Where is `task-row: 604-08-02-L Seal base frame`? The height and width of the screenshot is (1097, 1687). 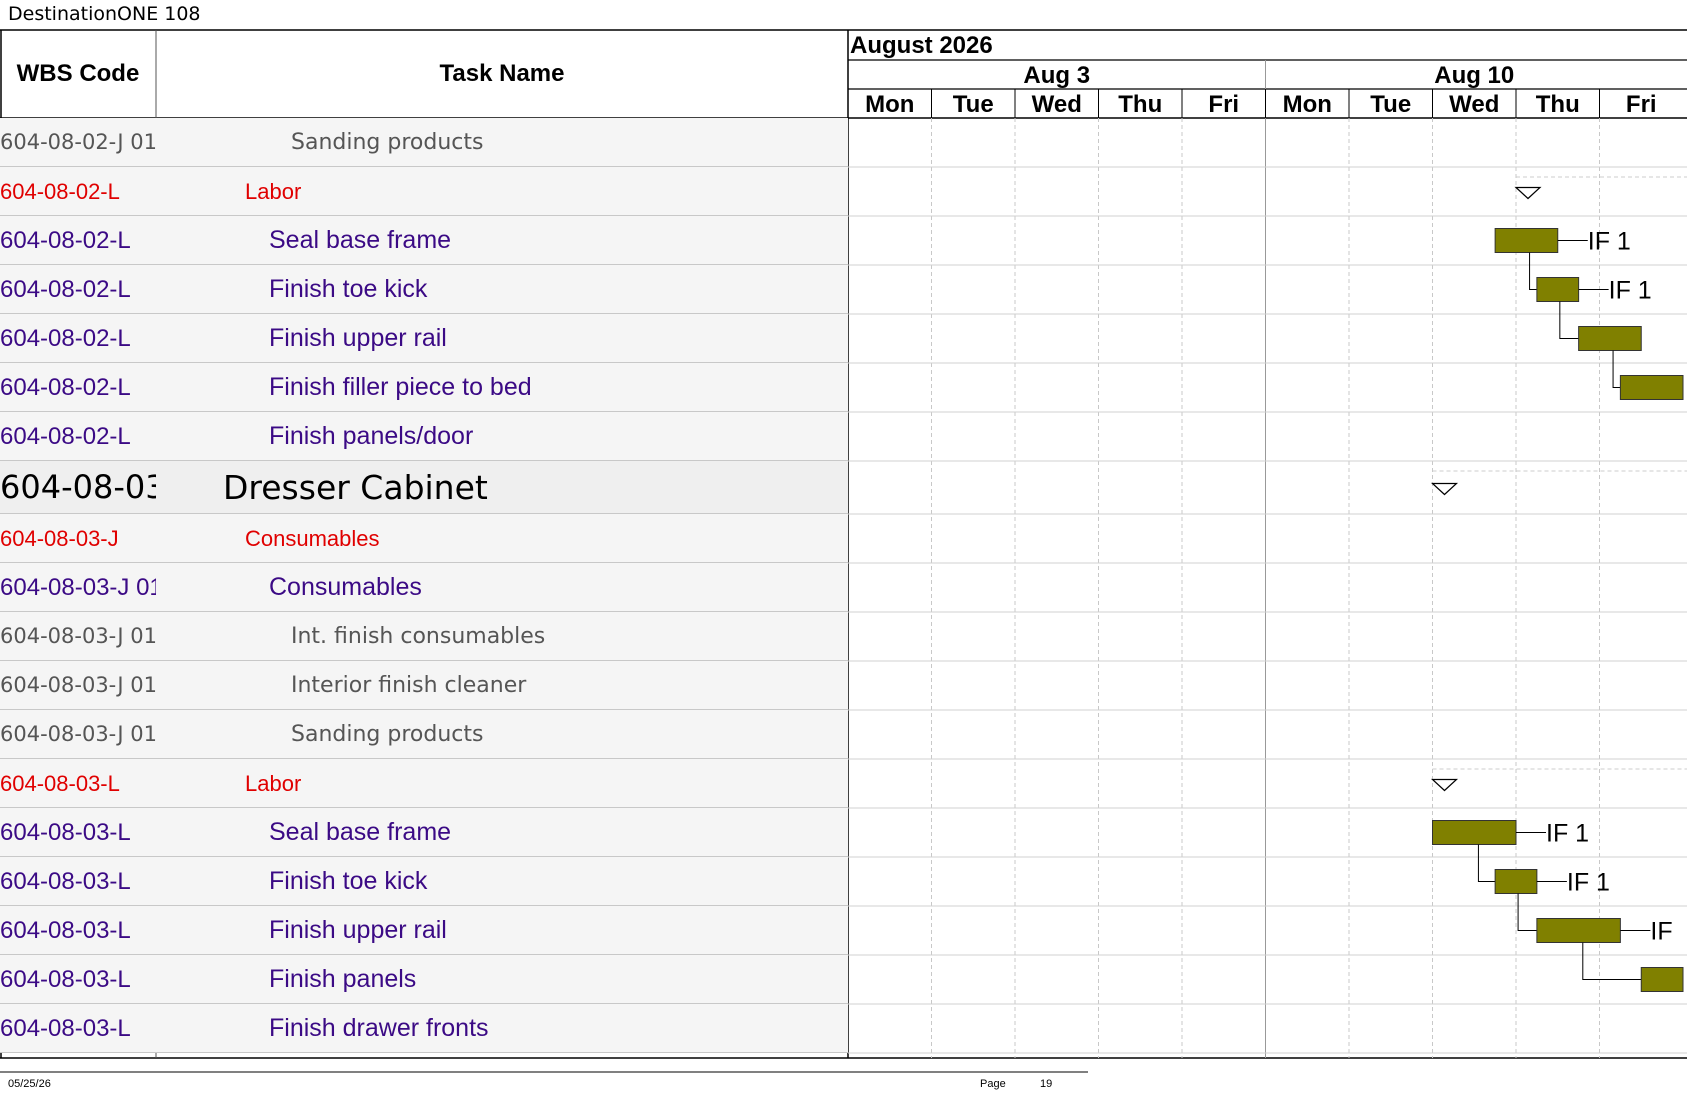 task-row: 604-08-02-L Seal base frame is located at coordinates (424, 240).